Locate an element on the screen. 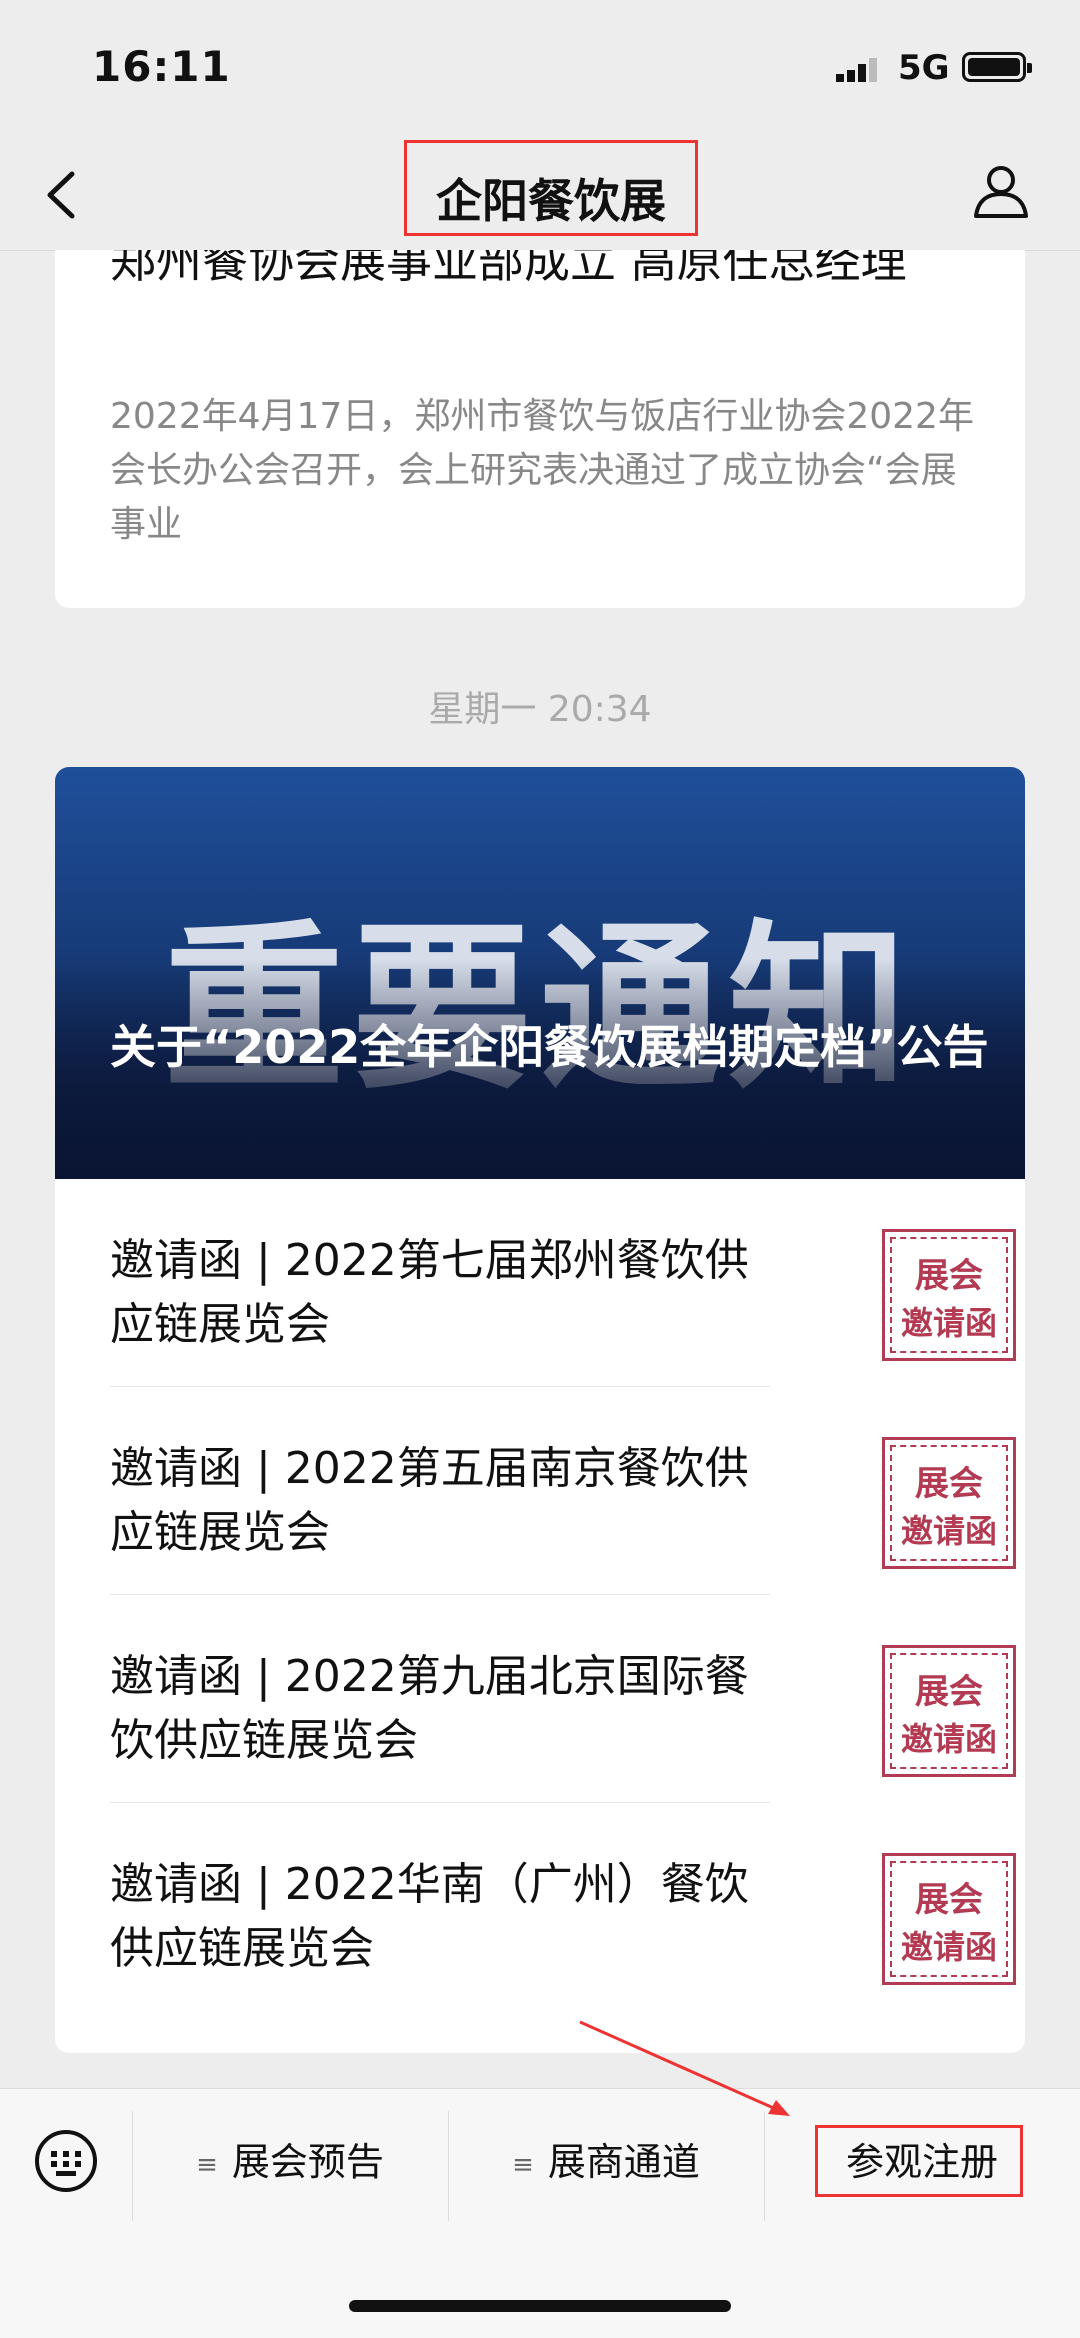 The height and width of the screenshot is (2338, 1080). list-item-title: 邀请函 | 2022第九届北京国际餐饮供应链展览会 is located at coordinates (429, 1708).